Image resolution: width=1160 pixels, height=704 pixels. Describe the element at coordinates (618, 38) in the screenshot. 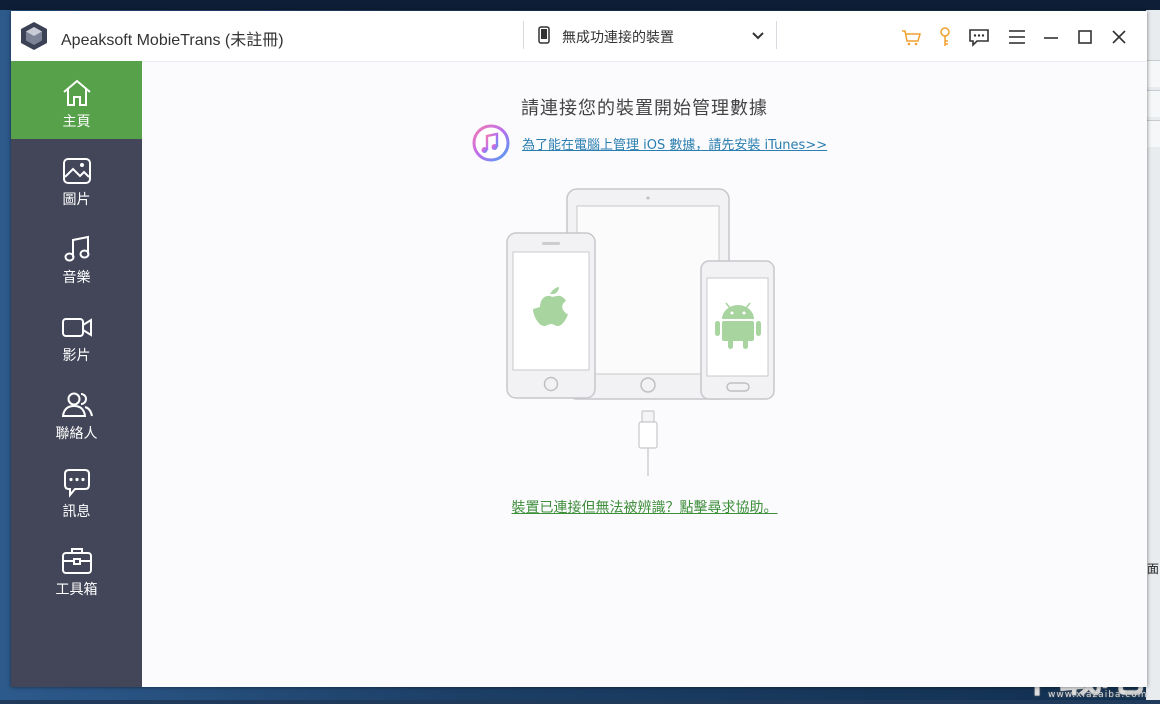

I see `device-selector-value: 無成功連接的裝置` at that location.